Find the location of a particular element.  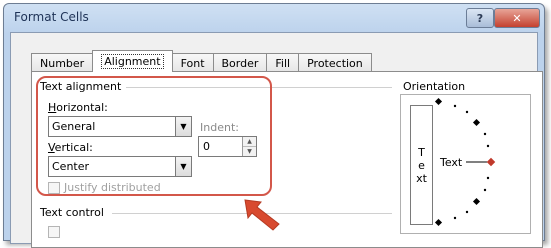

indent-label: Indent: is located at coordinates (219, 127).